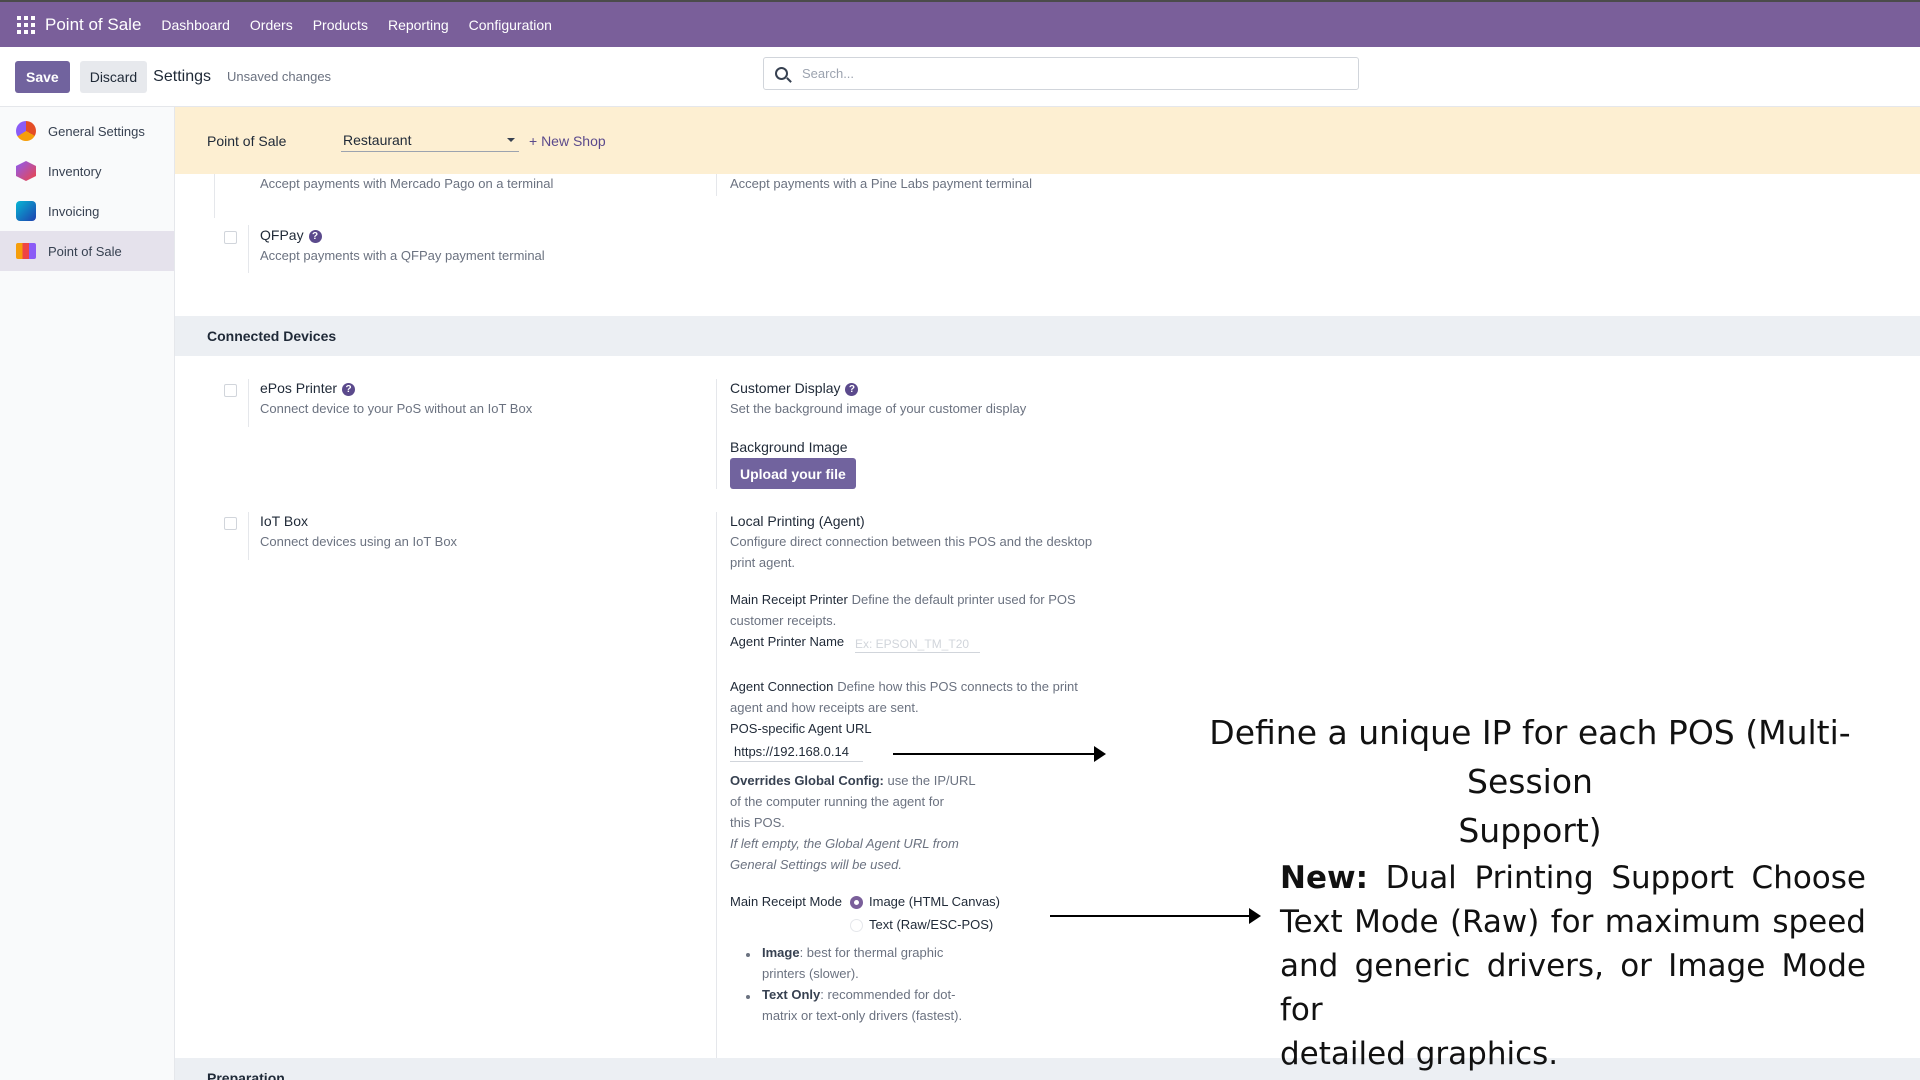 This screenshot has width=1920, height=1080. I want to click on bullet-image: Image: best for thermal graphic, so click(852, 953).